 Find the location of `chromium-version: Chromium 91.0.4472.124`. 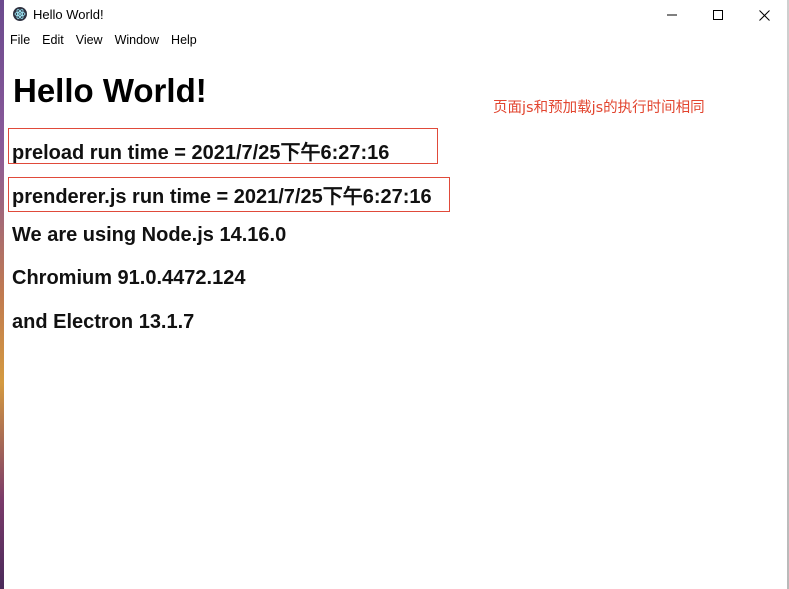

chromium-version: Chromium 91.0.4472.124 is located at coordinates (129, 278).